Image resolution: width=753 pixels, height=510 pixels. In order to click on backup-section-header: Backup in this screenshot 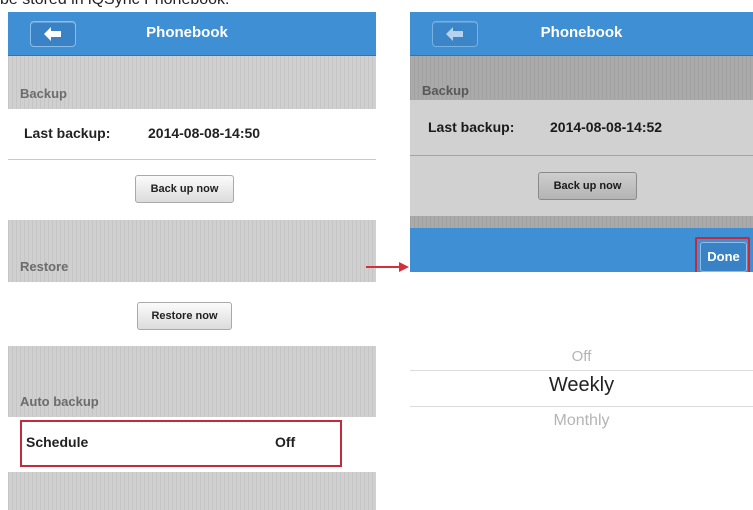, I will do `click(192, 82)`.